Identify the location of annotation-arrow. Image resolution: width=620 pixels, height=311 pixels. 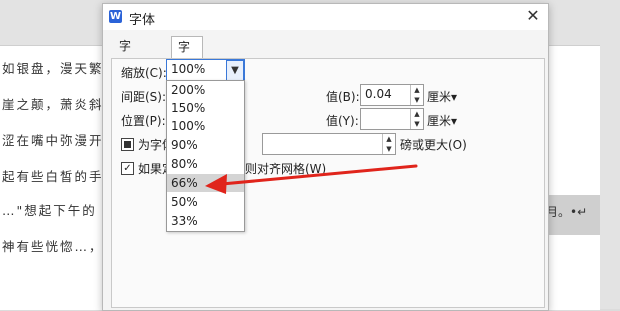
(311, 179).